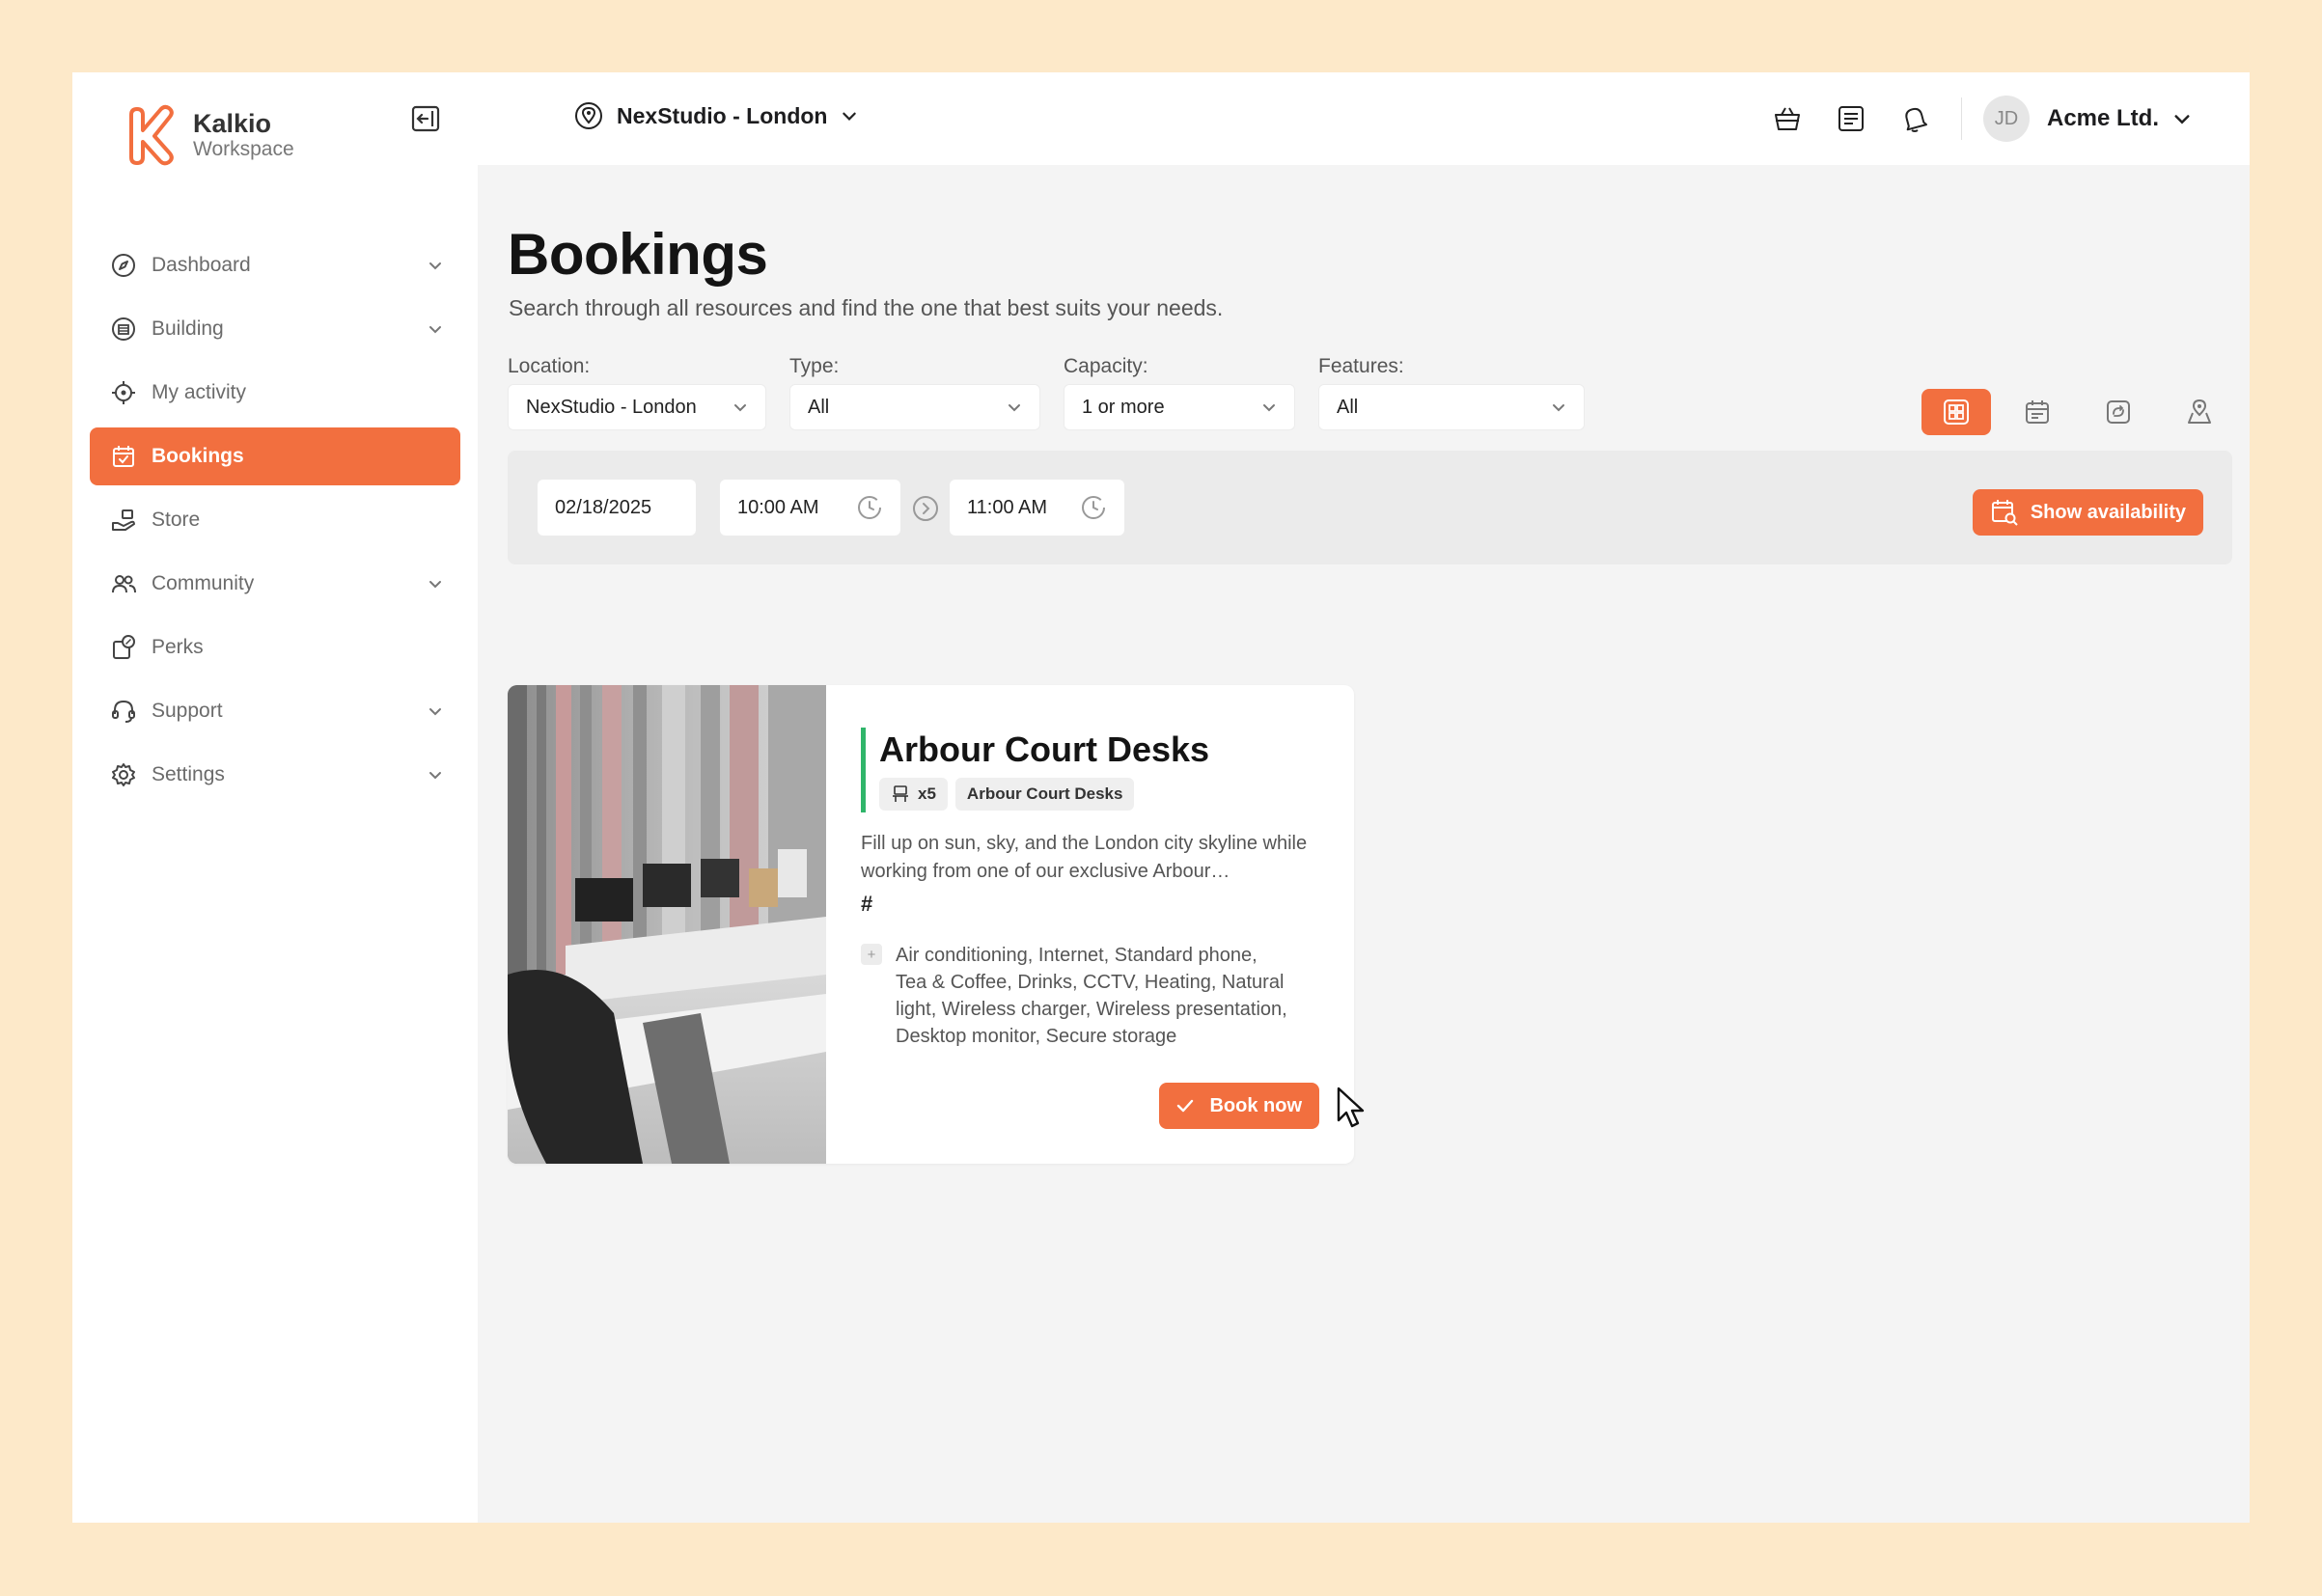 The height and width of the screenshot is (1596, 2322). I want to click on map-view-button, so click(2199, 412).